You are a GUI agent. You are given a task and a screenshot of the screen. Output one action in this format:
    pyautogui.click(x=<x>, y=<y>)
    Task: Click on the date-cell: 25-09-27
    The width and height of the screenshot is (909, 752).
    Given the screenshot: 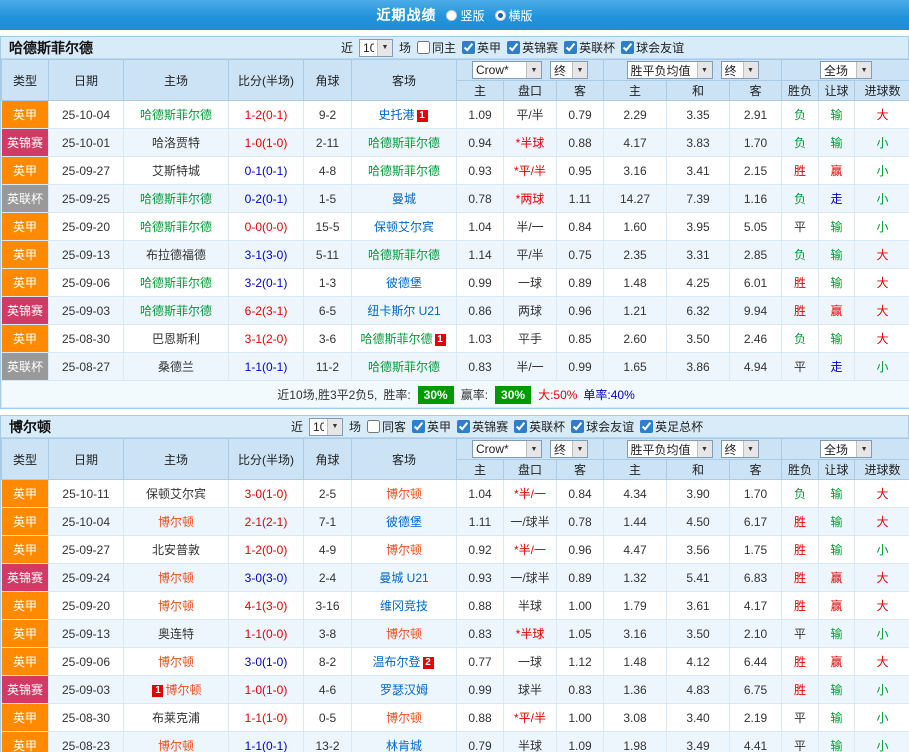 What is the action you would take?
    pyautogui.click(x=86, y=170)
    